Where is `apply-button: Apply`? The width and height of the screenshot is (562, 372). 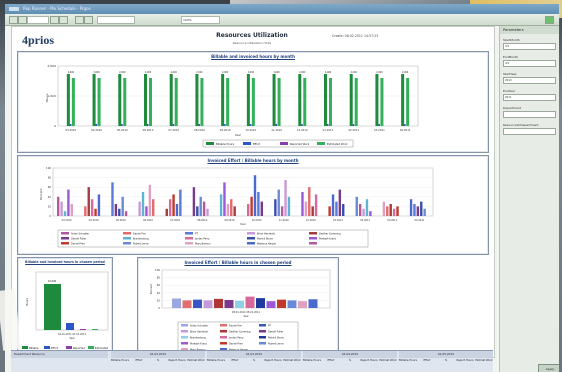 apply-button: Apply is located at coordinates (548, 368).